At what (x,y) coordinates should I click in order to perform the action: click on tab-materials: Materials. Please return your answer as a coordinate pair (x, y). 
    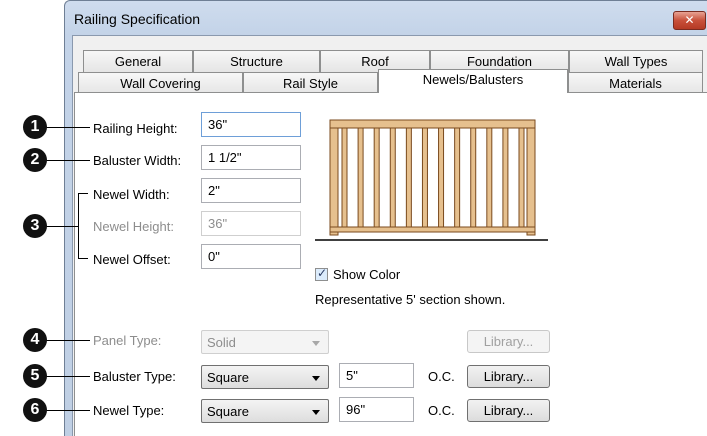
    Looking at the image, I should click on (635, 83).